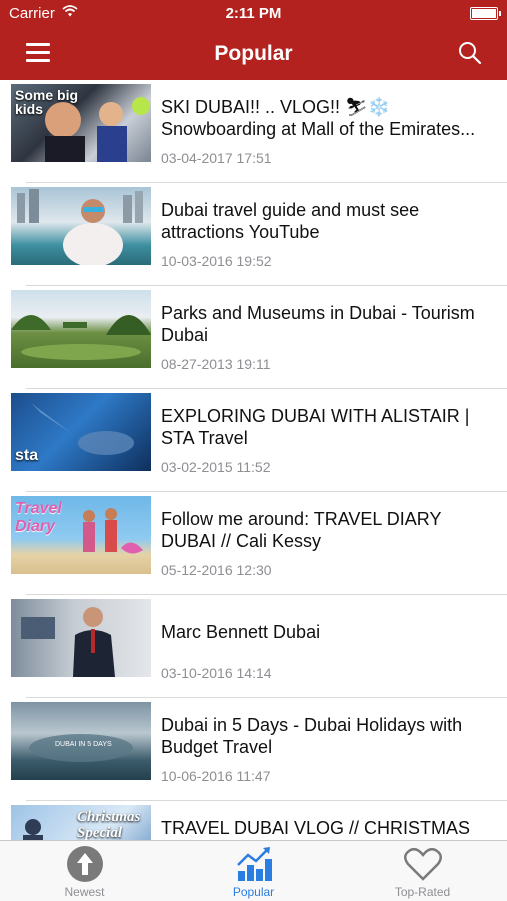  What do you see at coordinates (81, 535) in the screenshot?
I see `video-thumbnail: Travel Diary` at bounding box center [81, 535].